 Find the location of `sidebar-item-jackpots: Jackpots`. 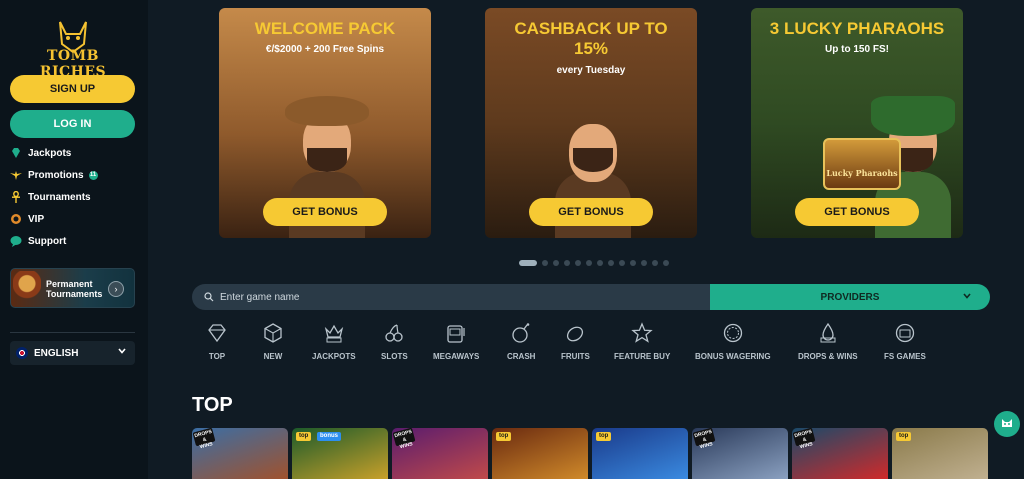

sidebar-item-jackpots: Jackpots is located at coordinates (75, 153).